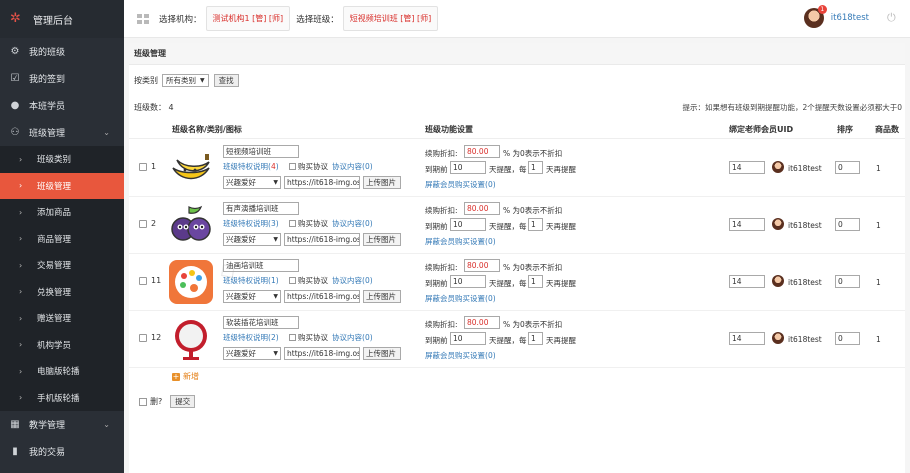  I want to click on sidebar-subitem-10: › 赠送管理, so click(62, 318).